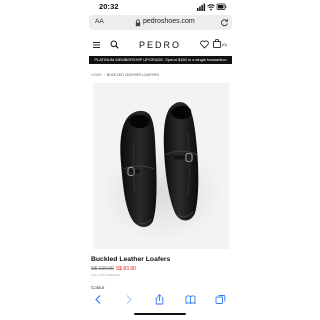  I want to click on breadcrumb: HOME / BUCKLED LEATHER LOAFERS, so click(125, 75).